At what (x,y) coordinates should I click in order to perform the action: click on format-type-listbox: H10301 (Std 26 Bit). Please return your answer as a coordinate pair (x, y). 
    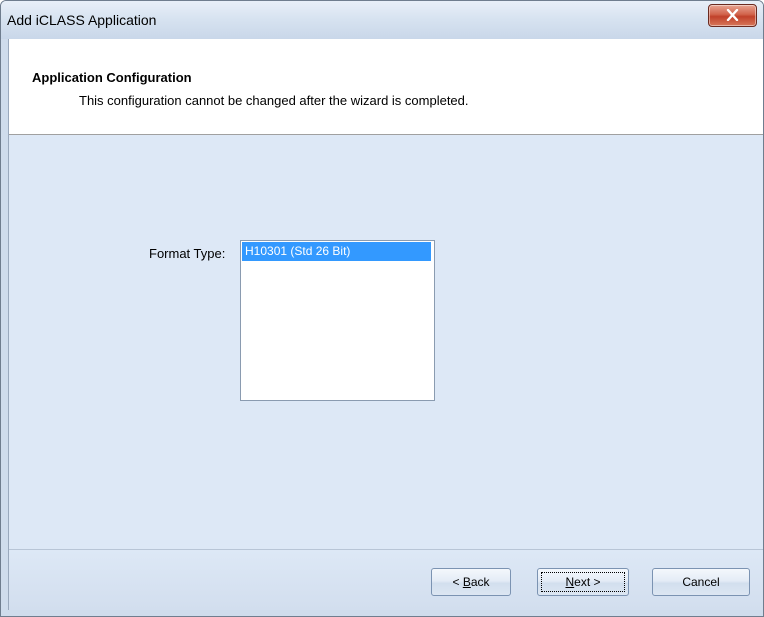
    Looking at the image, I should click on (337, 320).